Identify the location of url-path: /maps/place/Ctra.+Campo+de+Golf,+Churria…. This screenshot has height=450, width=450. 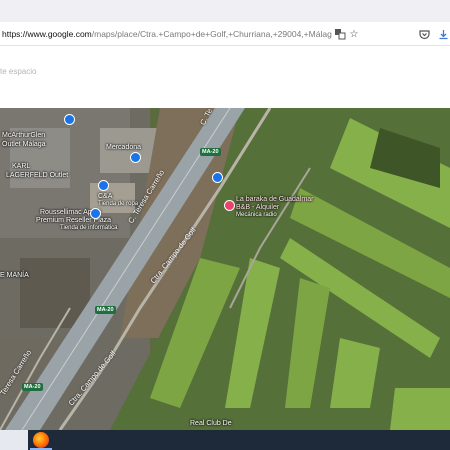
(211, 33).